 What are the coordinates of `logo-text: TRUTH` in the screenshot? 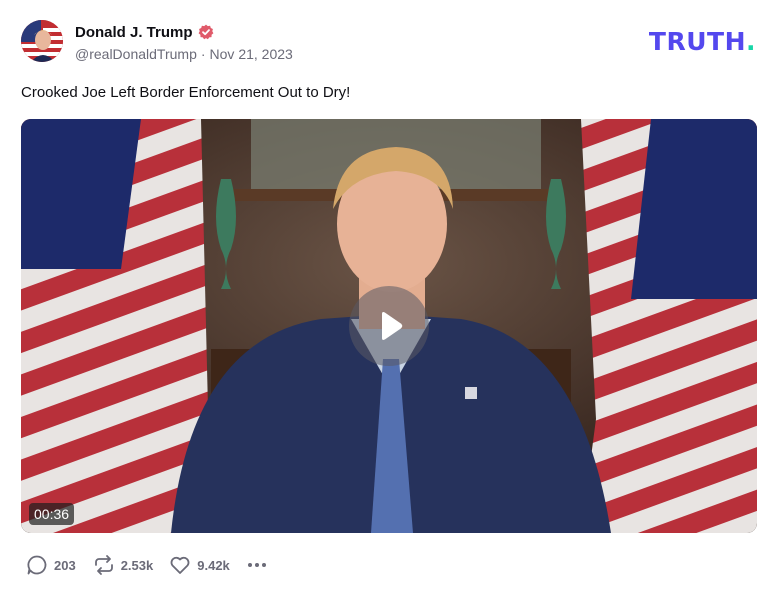 It's located at (697, 41).